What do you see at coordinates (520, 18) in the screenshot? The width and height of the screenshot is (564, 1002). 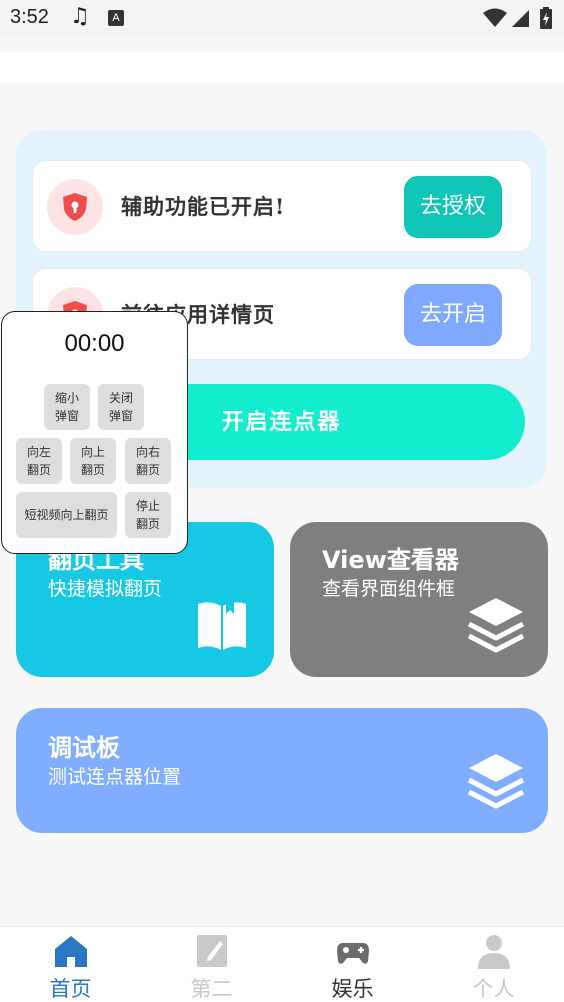 I see `signal-icon` at bounding box center [520, 18].